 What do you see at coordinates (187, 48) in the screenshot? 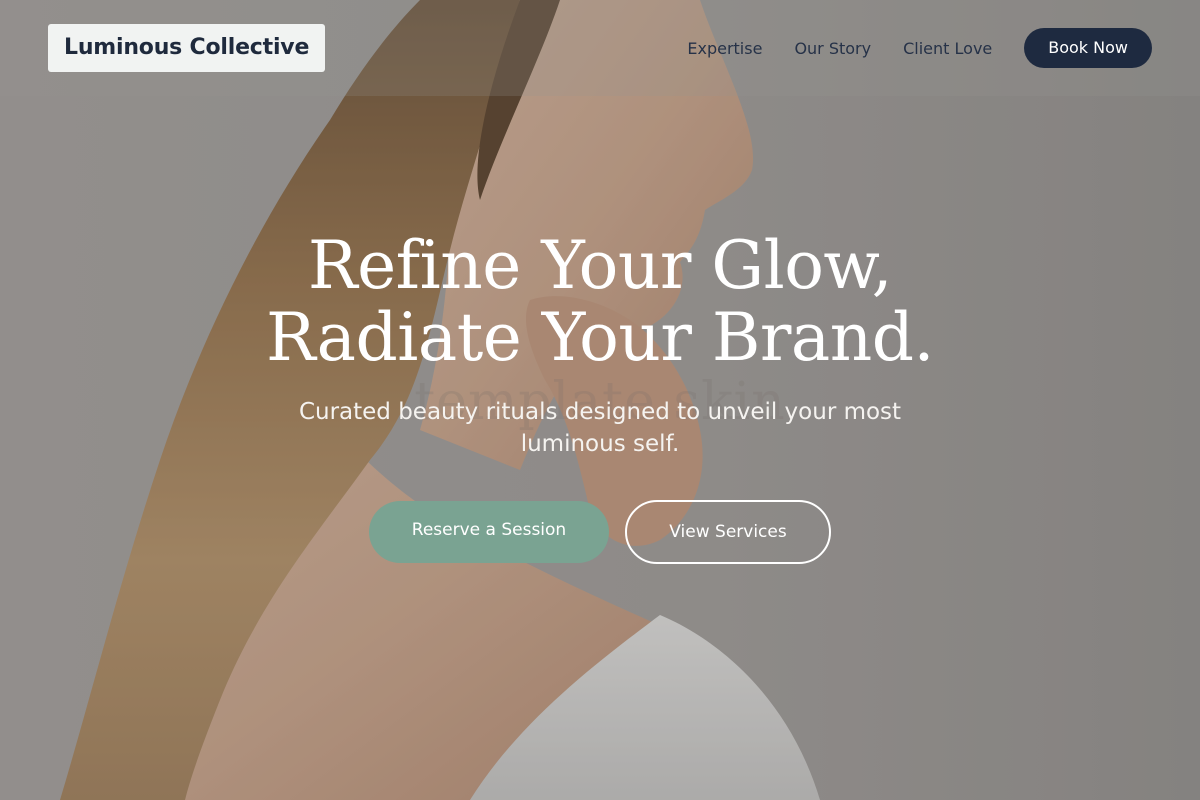
I see `brand-logo: Luminous Collective` at bounding box center [187, 48].